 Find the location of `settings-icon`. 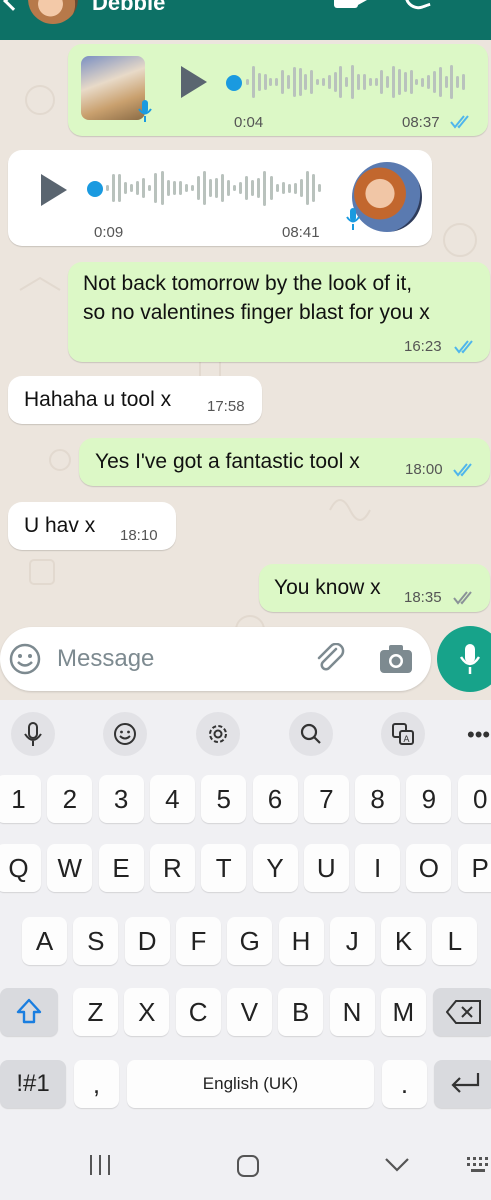

settings-icon is located at coordinates (218, 734).